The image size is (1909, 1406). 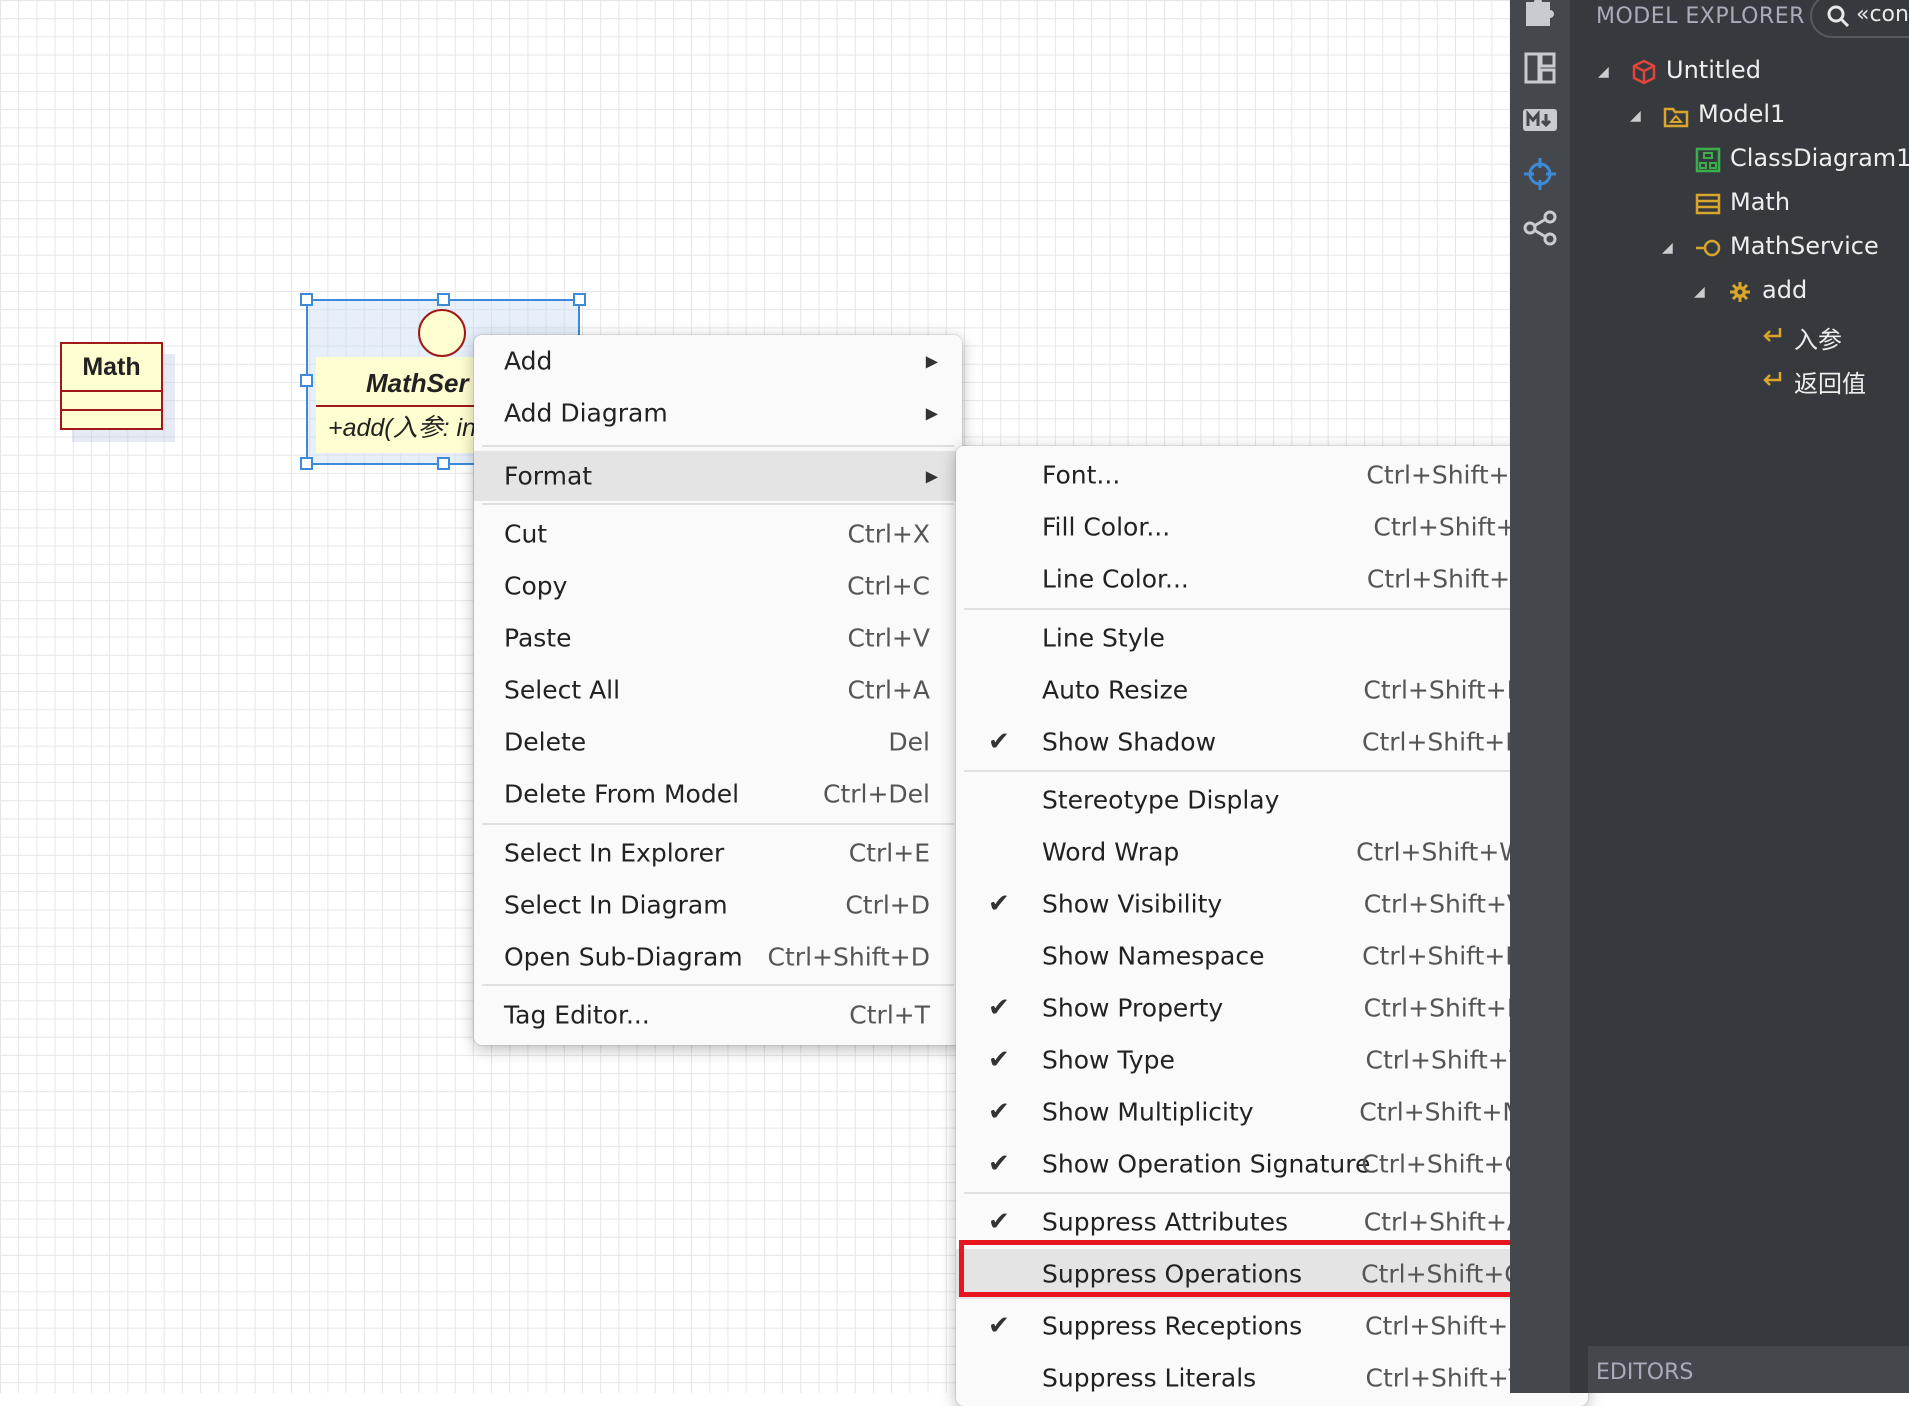 I want to click on menu-item-tag-editor: Tag Editor... Ctrl+T, so click(x=718, y=1015).